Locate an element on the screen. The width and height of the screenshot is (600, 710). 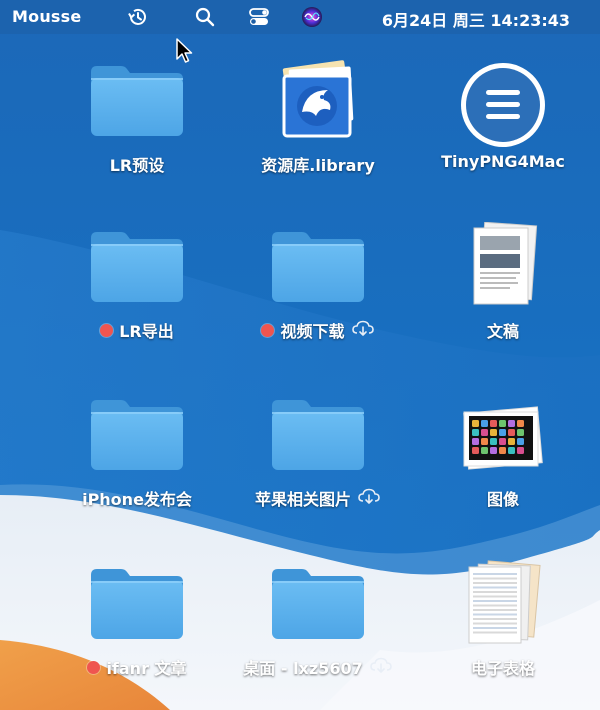
desktop-item-label: 图像 is located at coordinates (502, 499).